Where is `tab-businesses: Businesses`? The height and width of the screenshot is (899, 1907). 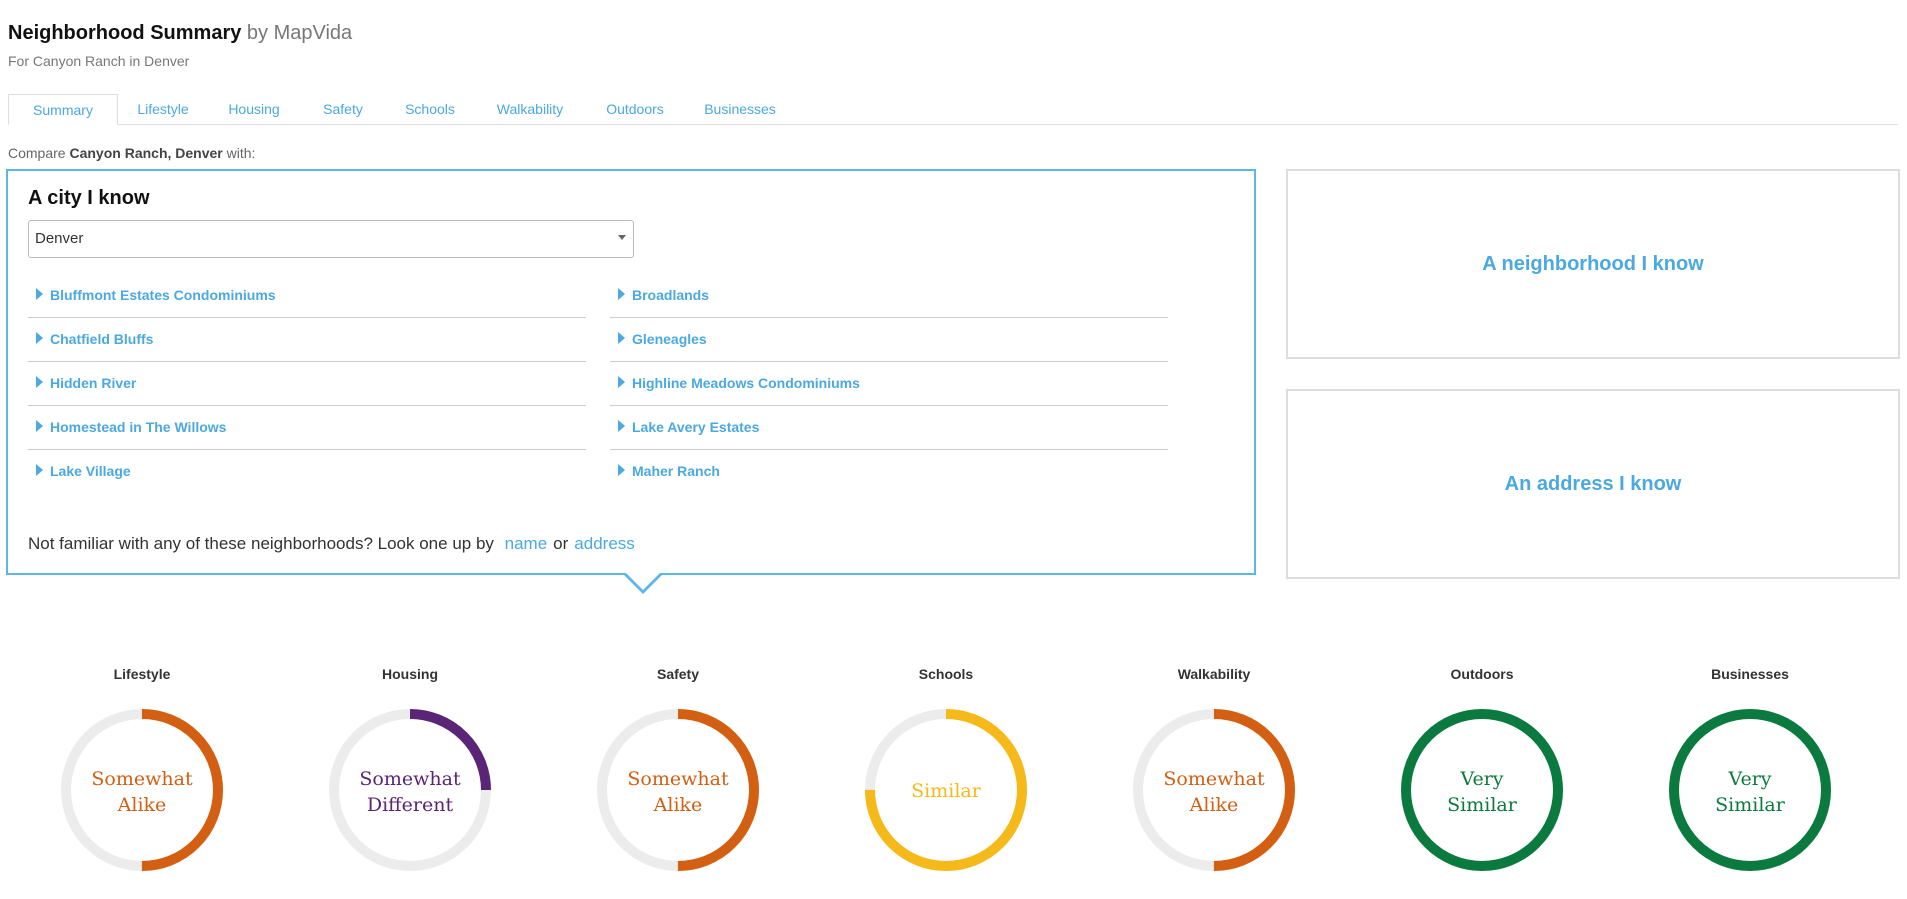
tab-businesses: Businesses is located at coordinates (740, 109).